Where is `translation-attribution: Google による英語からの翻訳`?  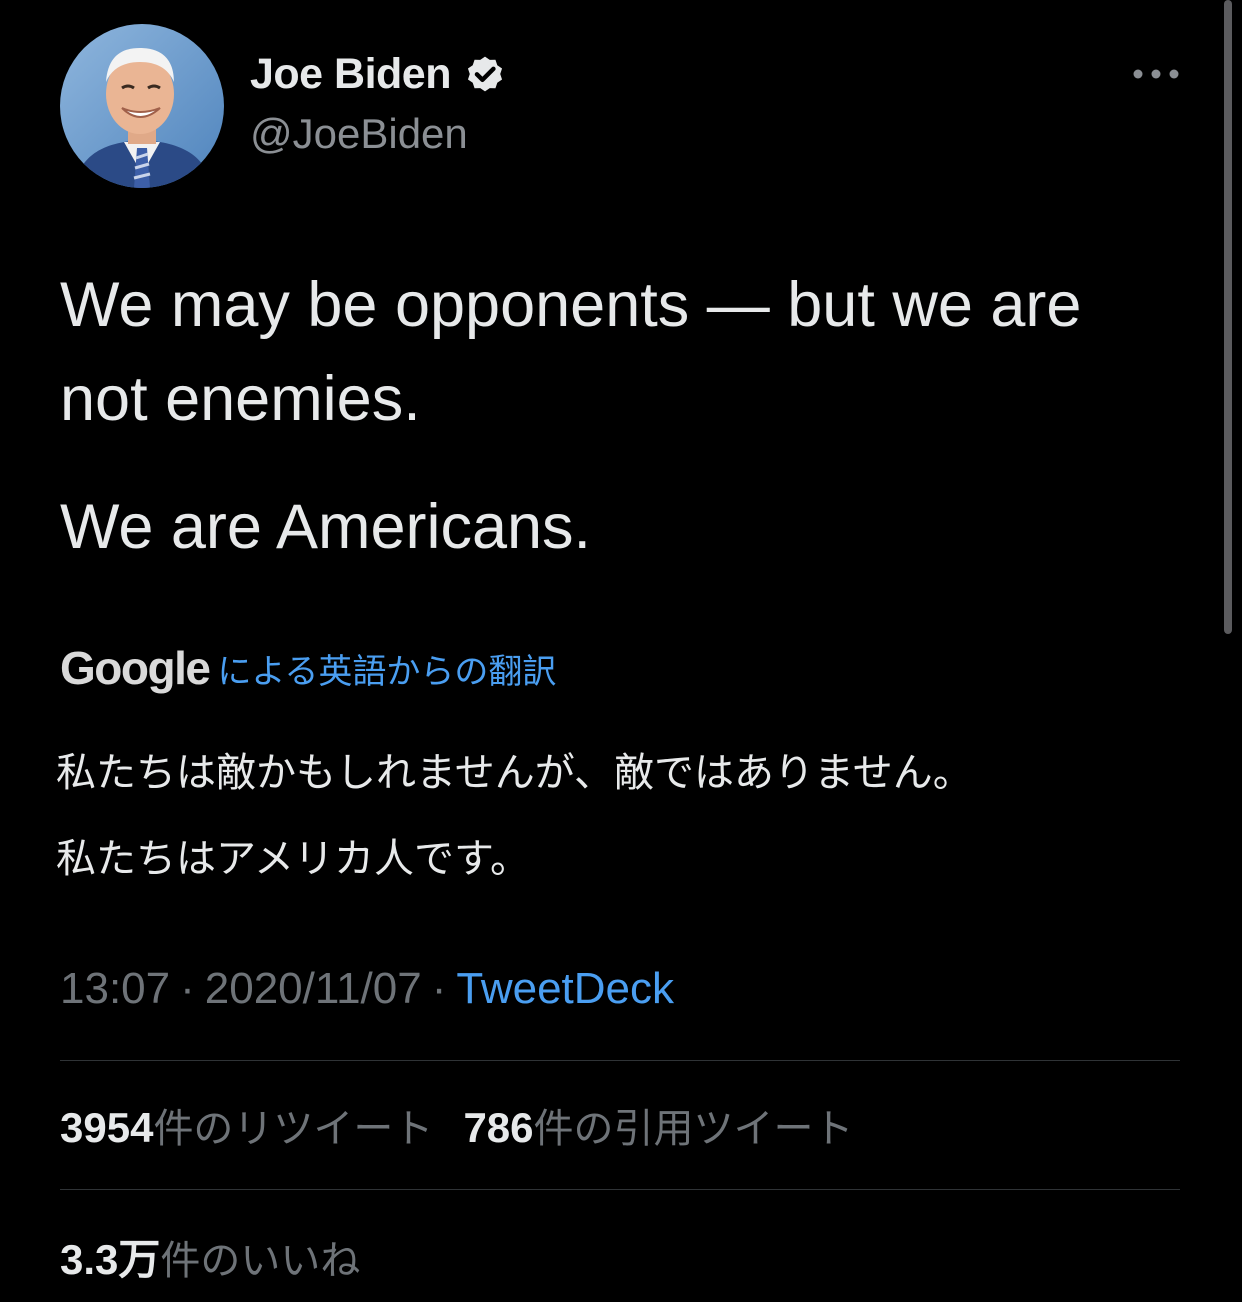
translation-attribution: Google による英語からの翻訳 is located at coordinates (308, 668).